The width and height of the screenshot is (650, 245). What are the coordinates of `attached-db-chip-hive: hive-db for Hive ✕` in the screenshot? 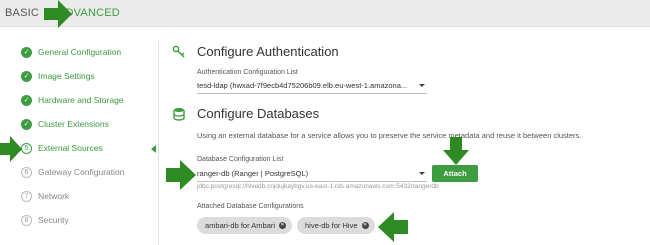 It's located at (336, 225).